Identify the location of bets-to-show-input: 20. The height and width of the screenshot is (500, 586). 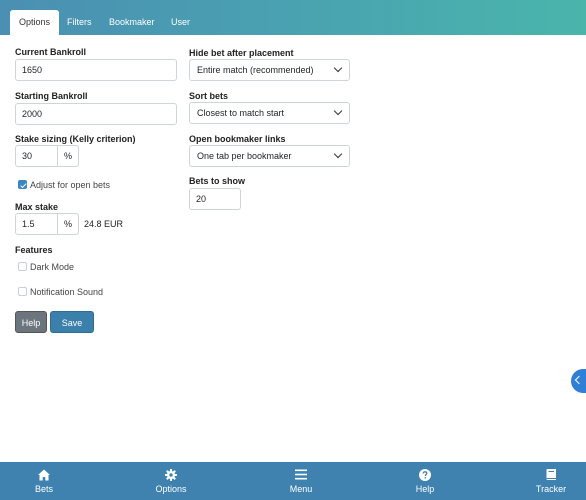
(215, 199).